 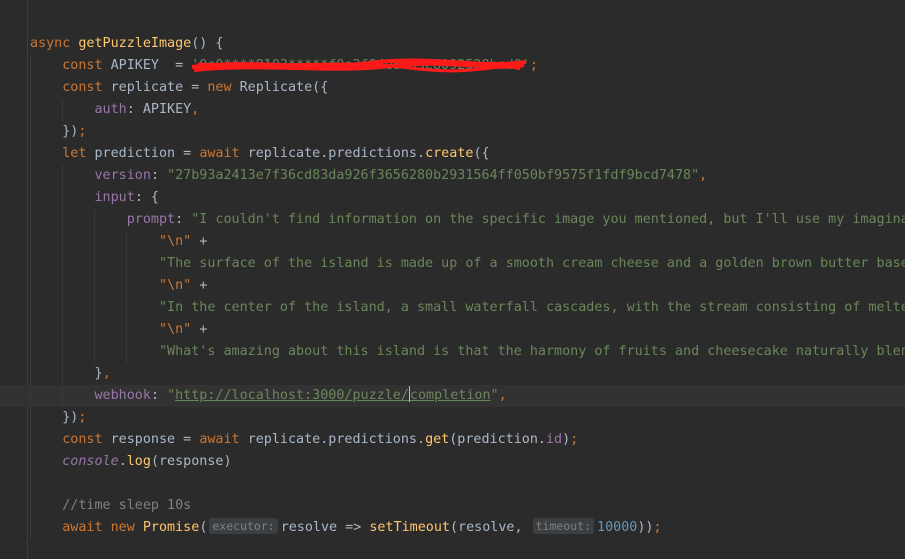 I want to click on method-name: create, so click(x=449, y=153).